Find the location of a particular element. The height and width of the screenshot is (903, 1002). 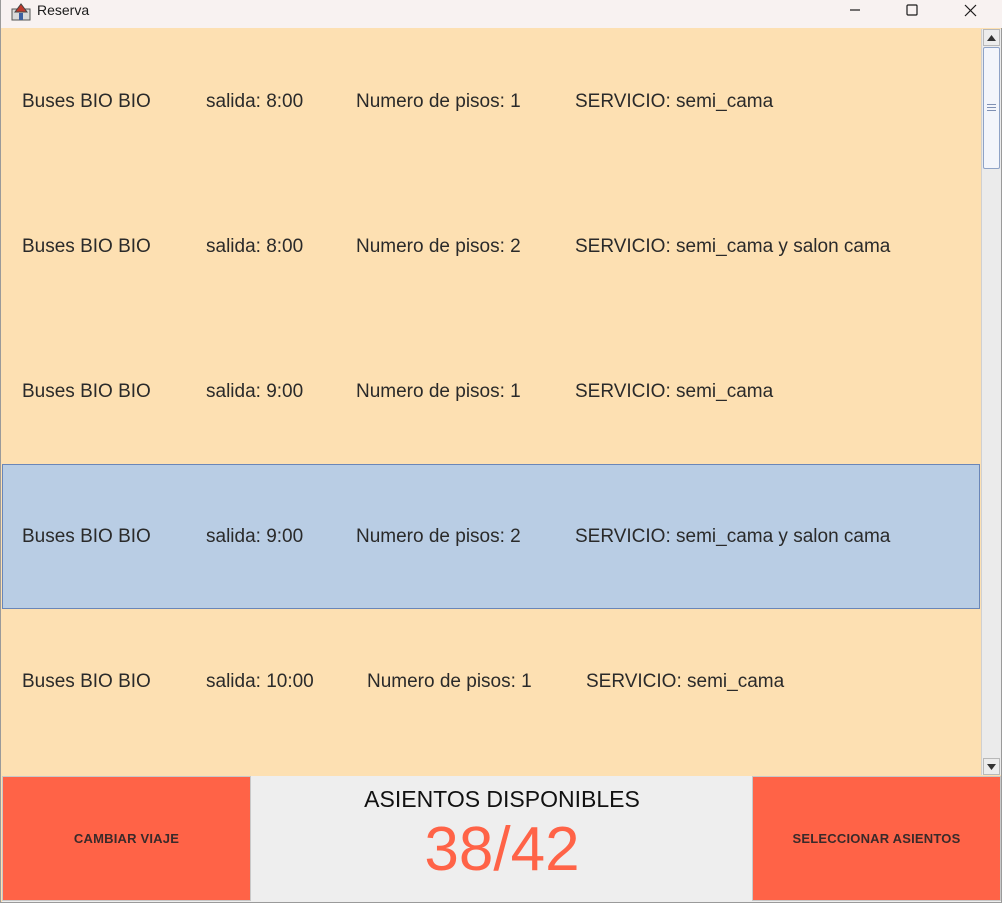

available-seats-count: 38/42 is located at coordinates (502, 849).